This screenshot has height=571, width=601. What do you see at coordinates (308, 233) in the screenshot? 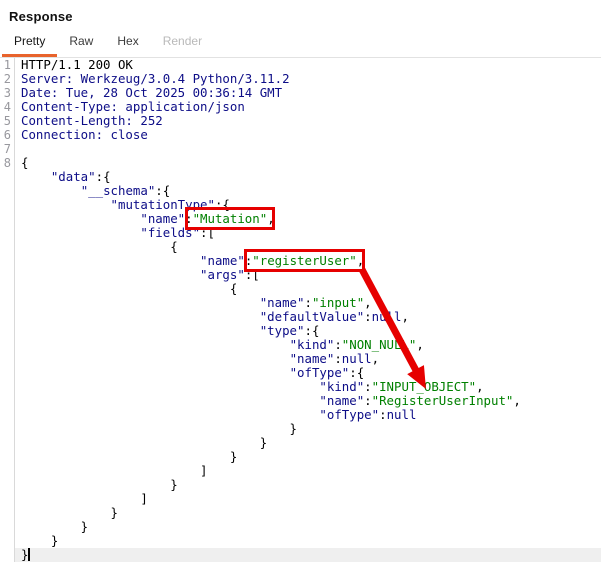
I see `code-text: "fields":[` at bounding box center [308, 233].